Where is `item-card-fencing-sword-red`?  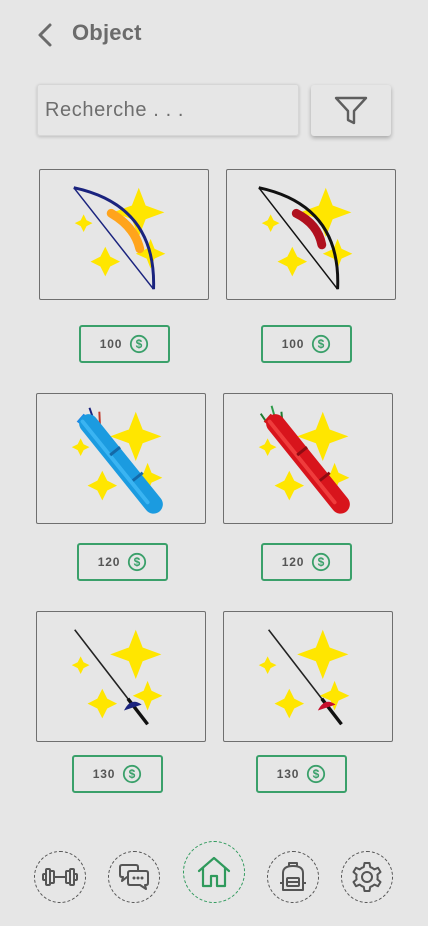
item-card-fencing-sword-red is located at coordinates (308, 676).